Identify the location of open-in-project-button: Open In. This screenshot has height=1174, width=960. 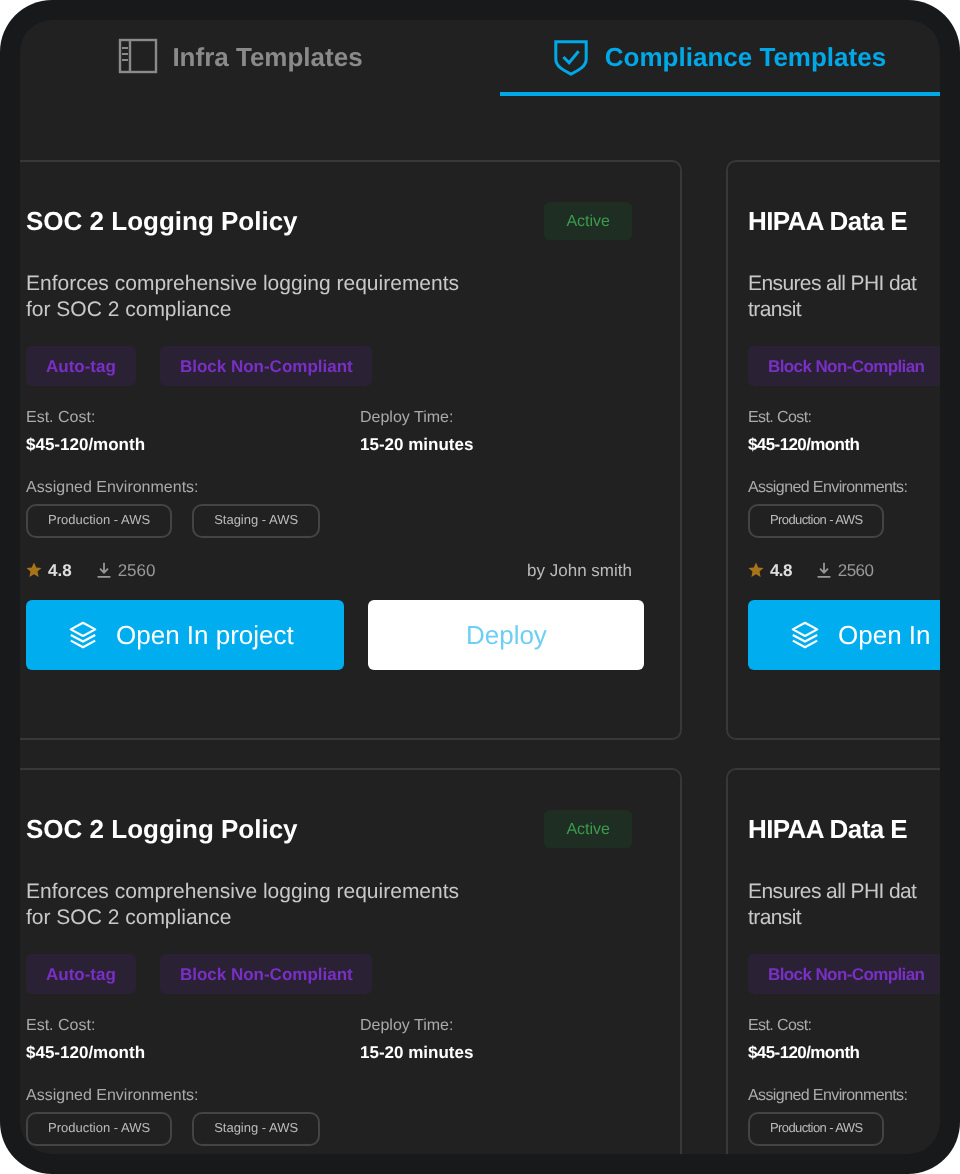
(844, 635).